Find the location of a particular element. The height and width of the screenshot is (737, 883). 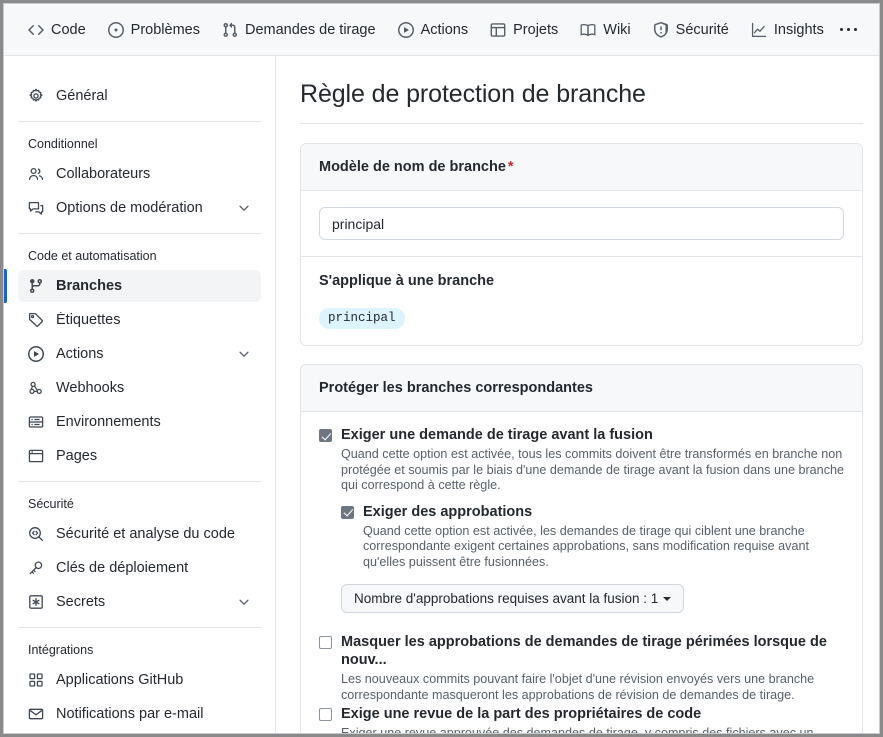

nav-item-wiki: Wiki is located at coordinates (605, 30).